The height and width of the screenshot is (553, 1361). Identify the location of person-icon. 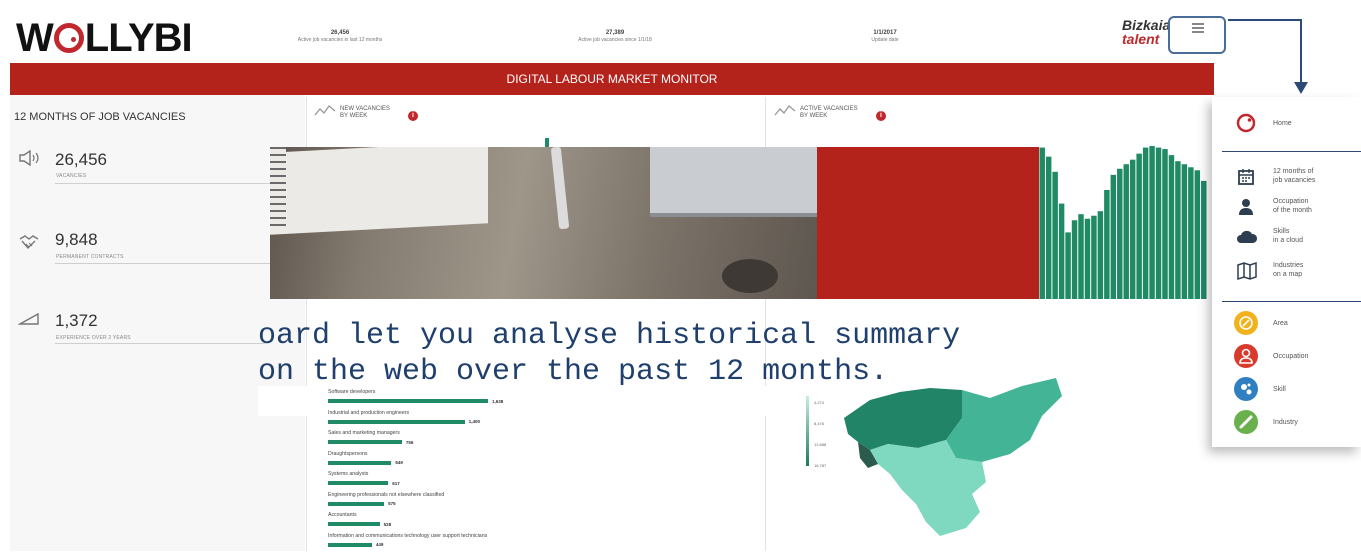
(1246, 207).